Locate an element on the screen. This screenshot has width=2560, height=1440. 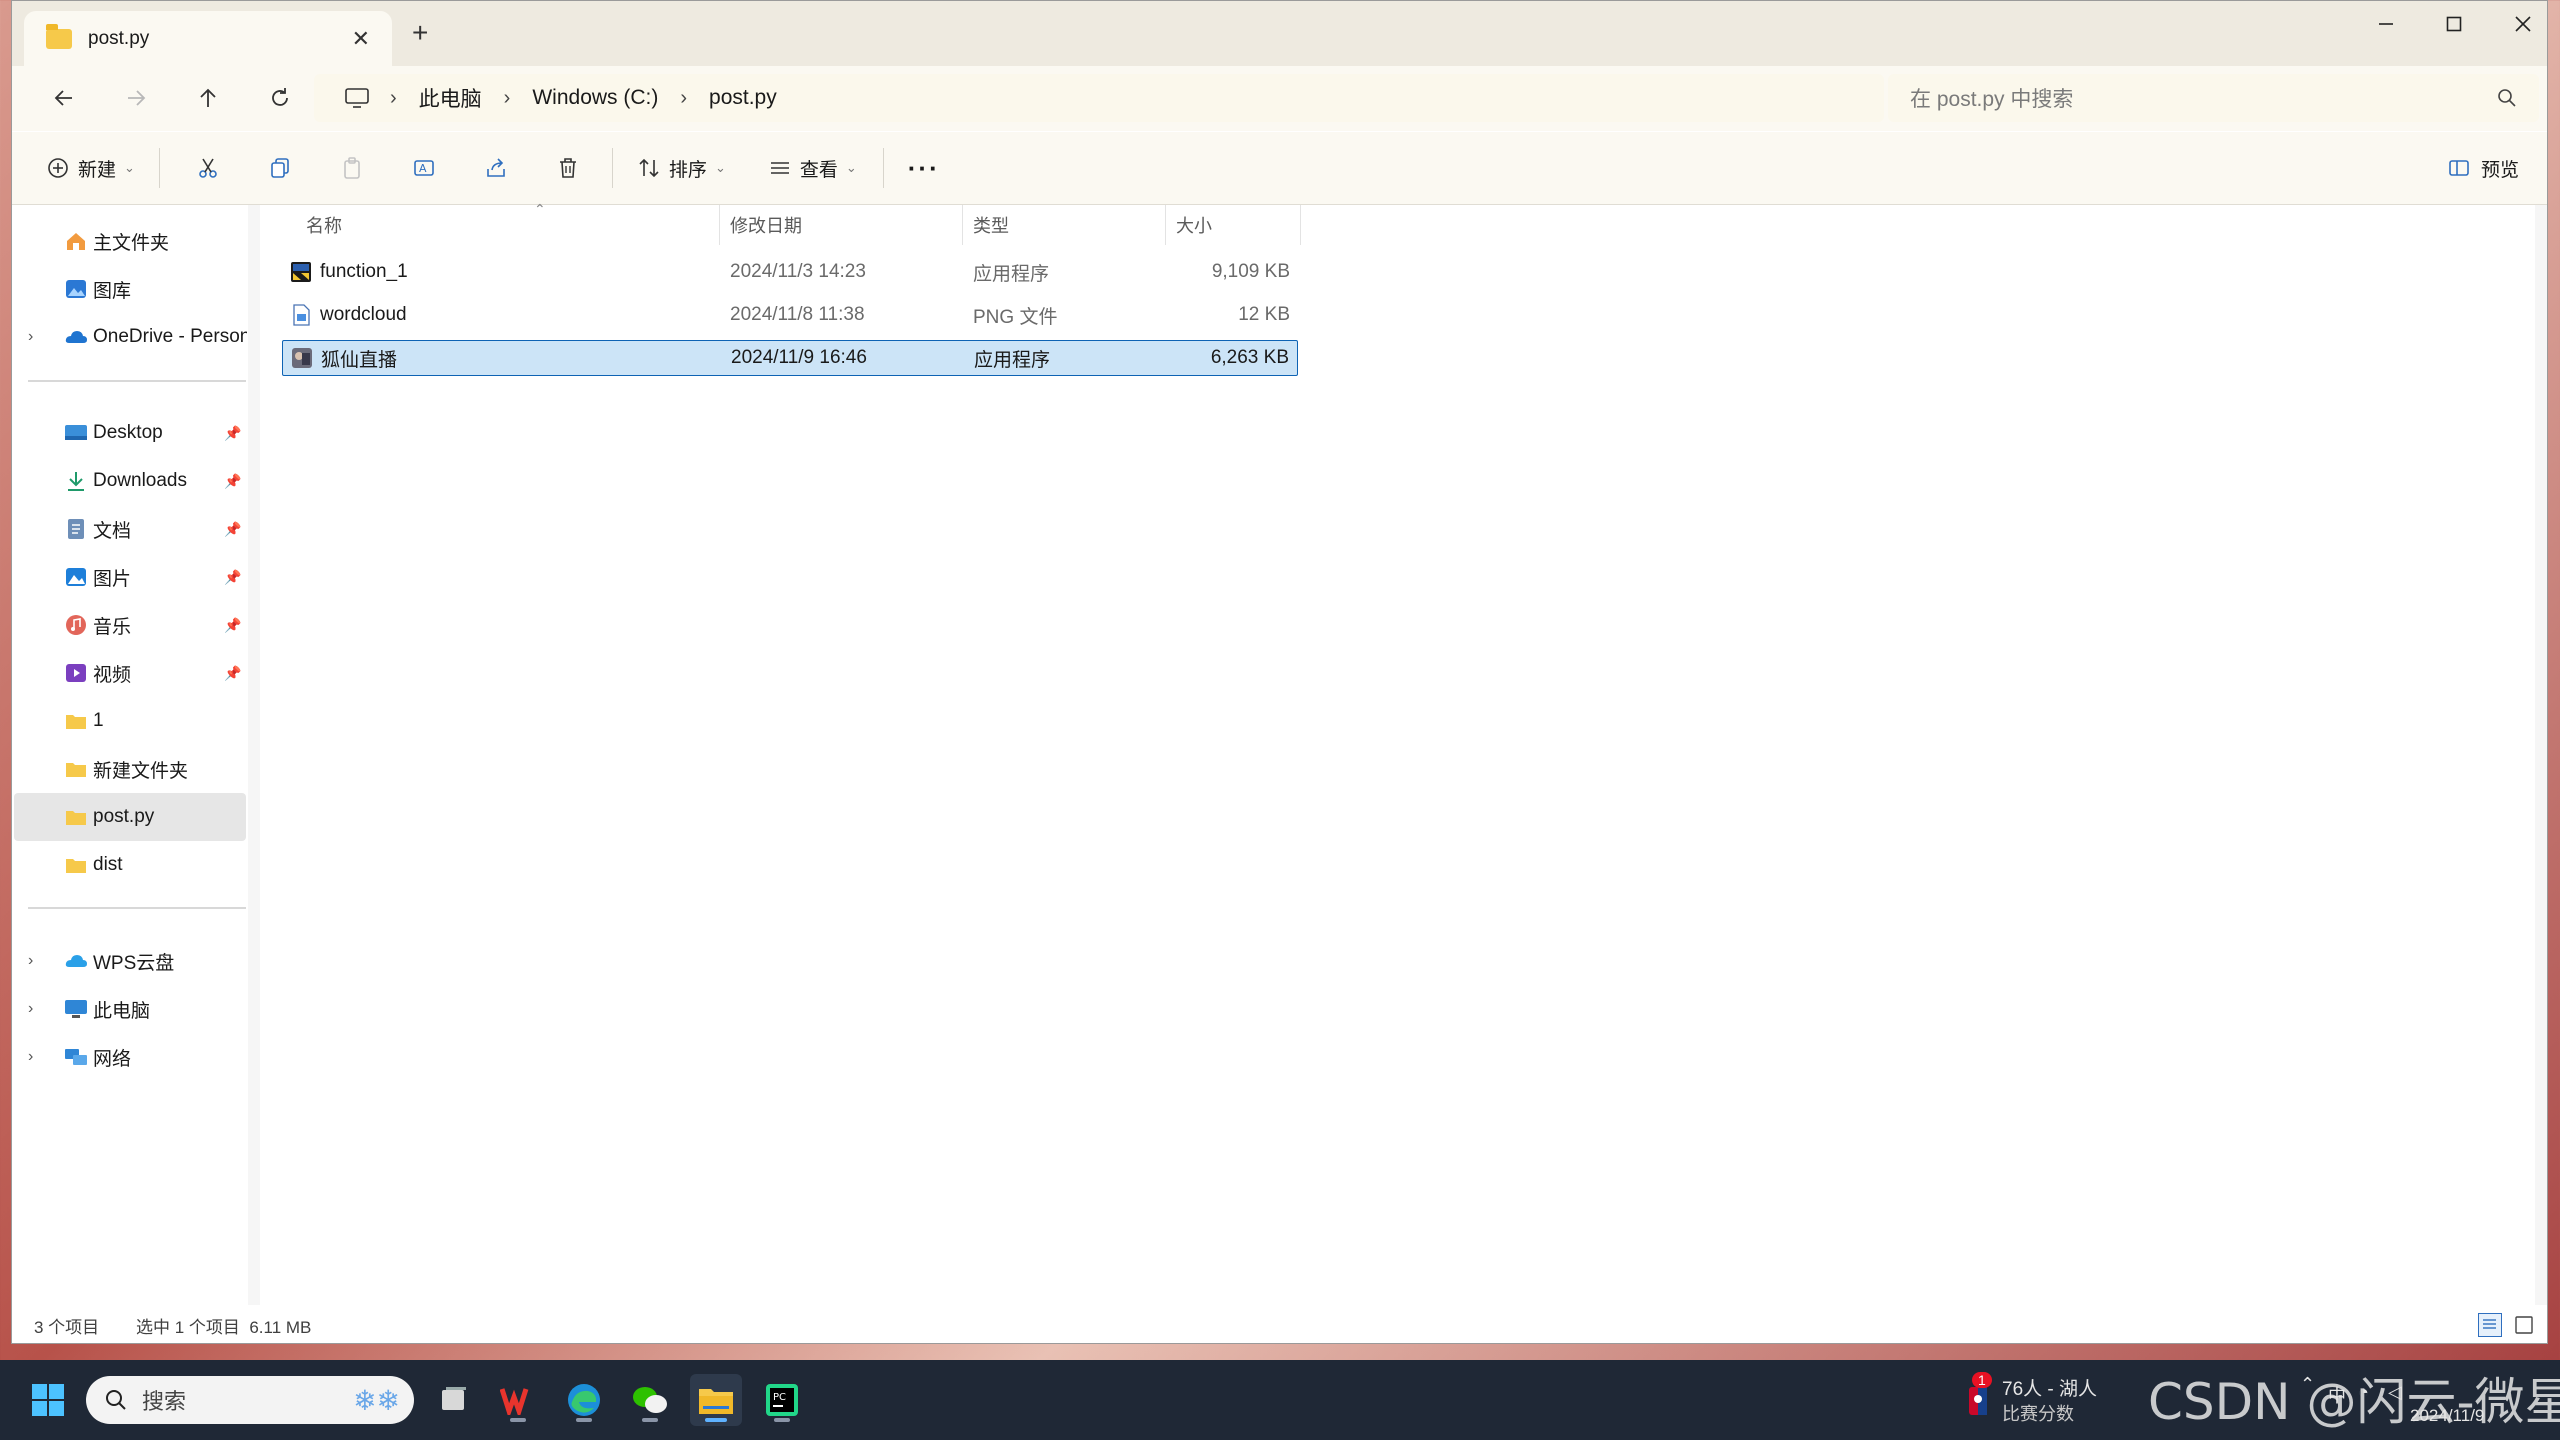
sidebar-item-videos: 视频 📌 is located at coordinates (130, 673).